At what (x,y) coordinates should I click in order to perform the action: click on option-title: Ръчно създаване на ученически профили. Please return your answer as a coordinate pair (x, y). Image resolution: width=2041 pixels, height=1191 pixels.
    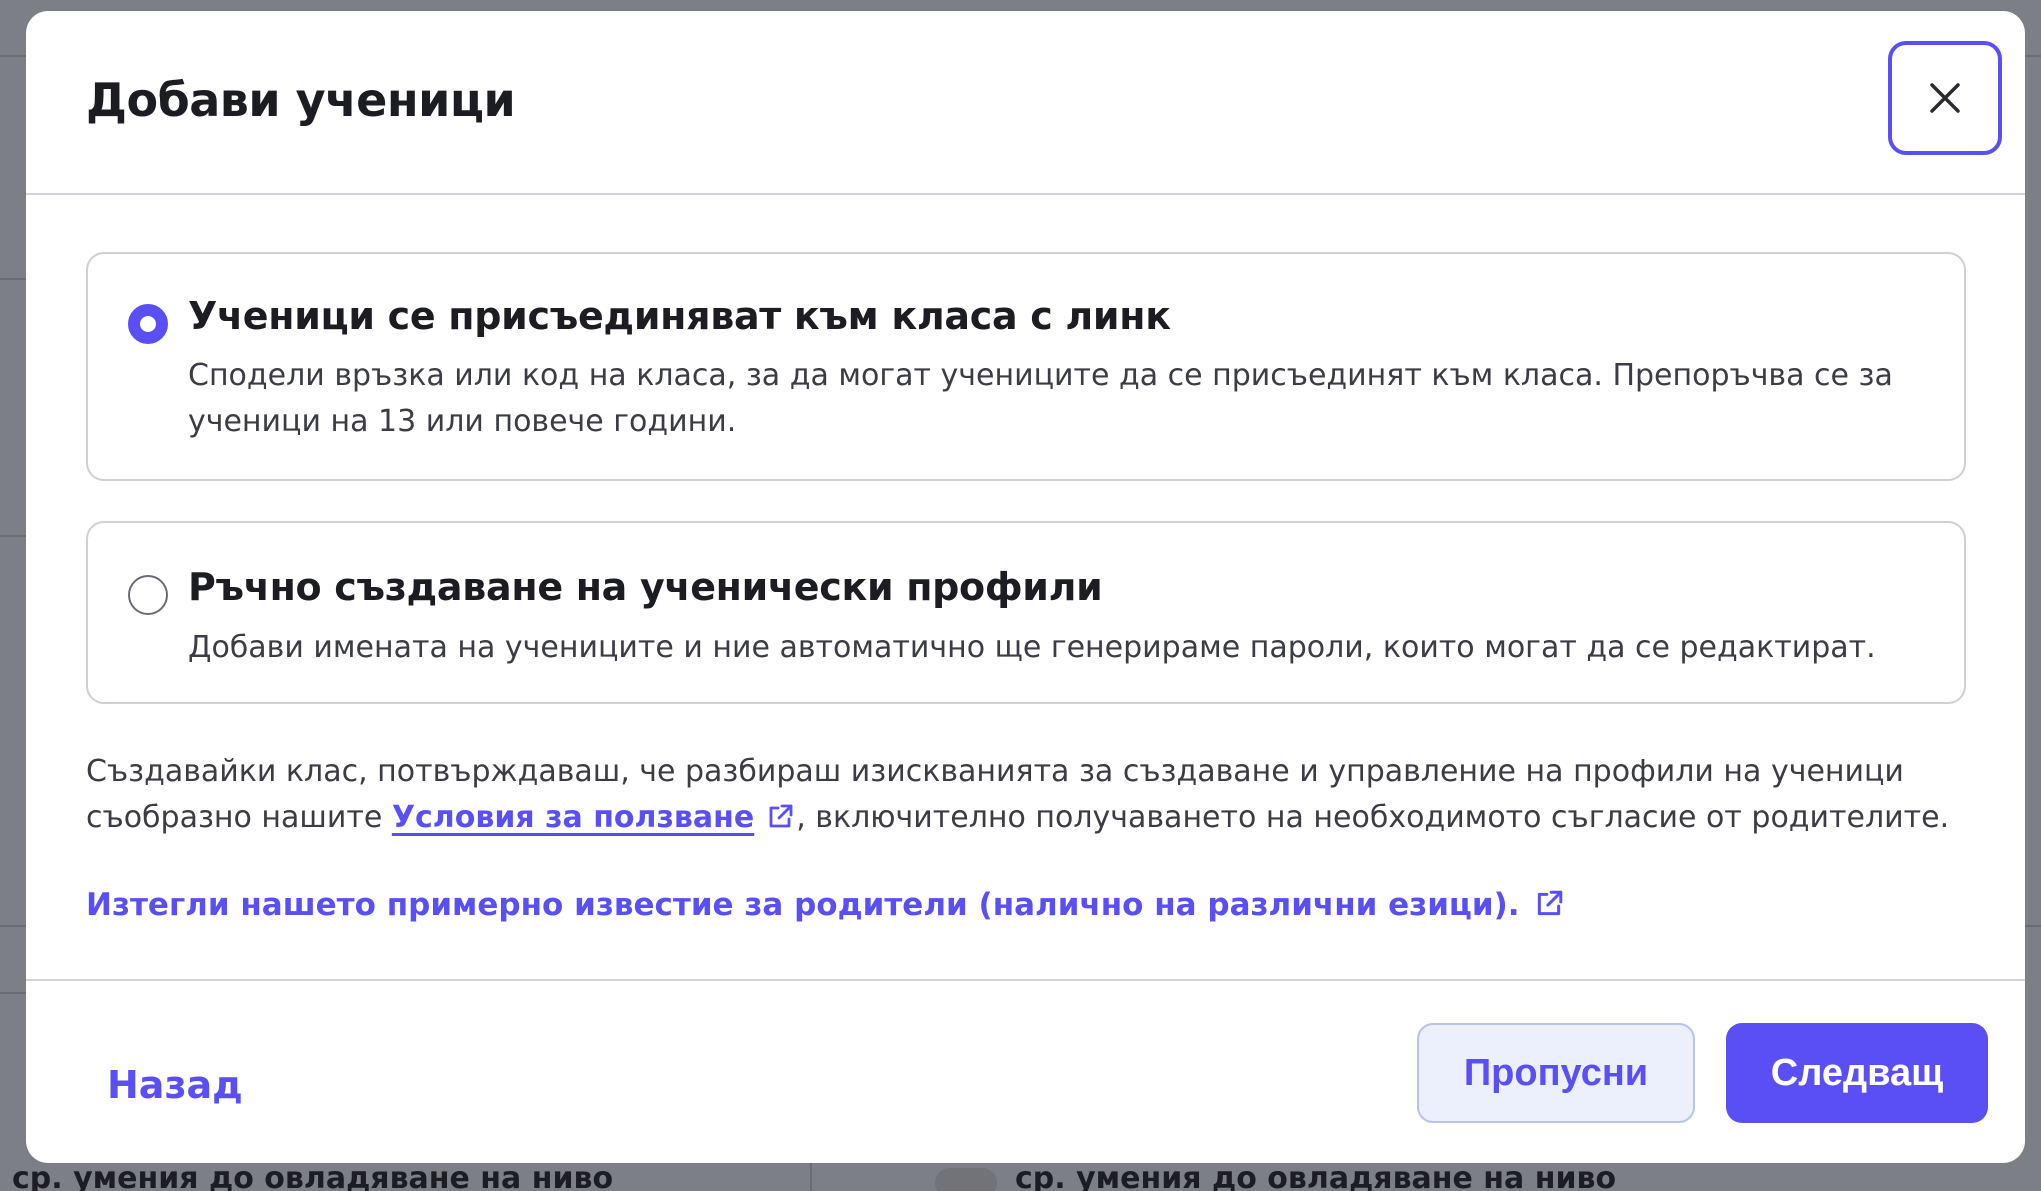
    Looking at the image, I should click on (645, 587).